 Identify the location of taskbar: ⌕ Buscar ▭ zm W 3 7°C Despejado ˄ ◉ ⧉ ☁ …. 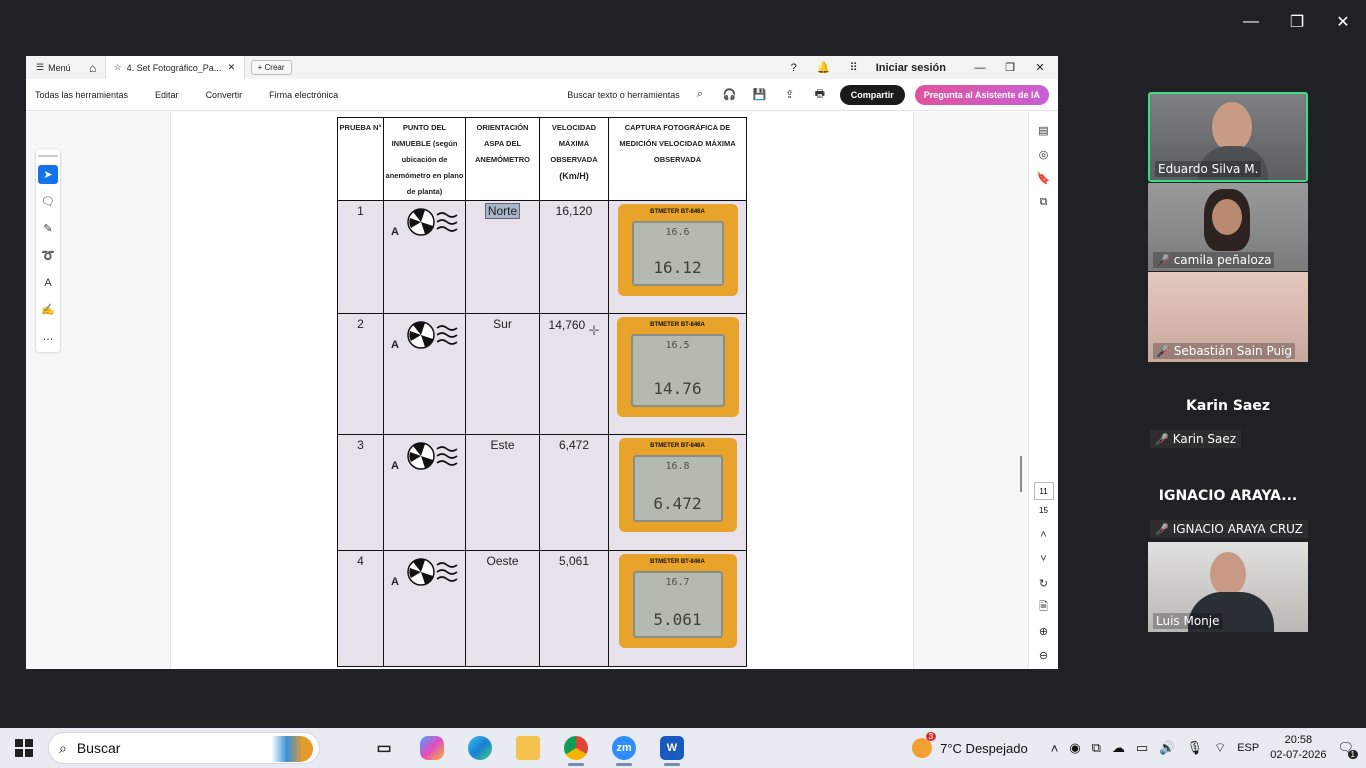
(683, 748).